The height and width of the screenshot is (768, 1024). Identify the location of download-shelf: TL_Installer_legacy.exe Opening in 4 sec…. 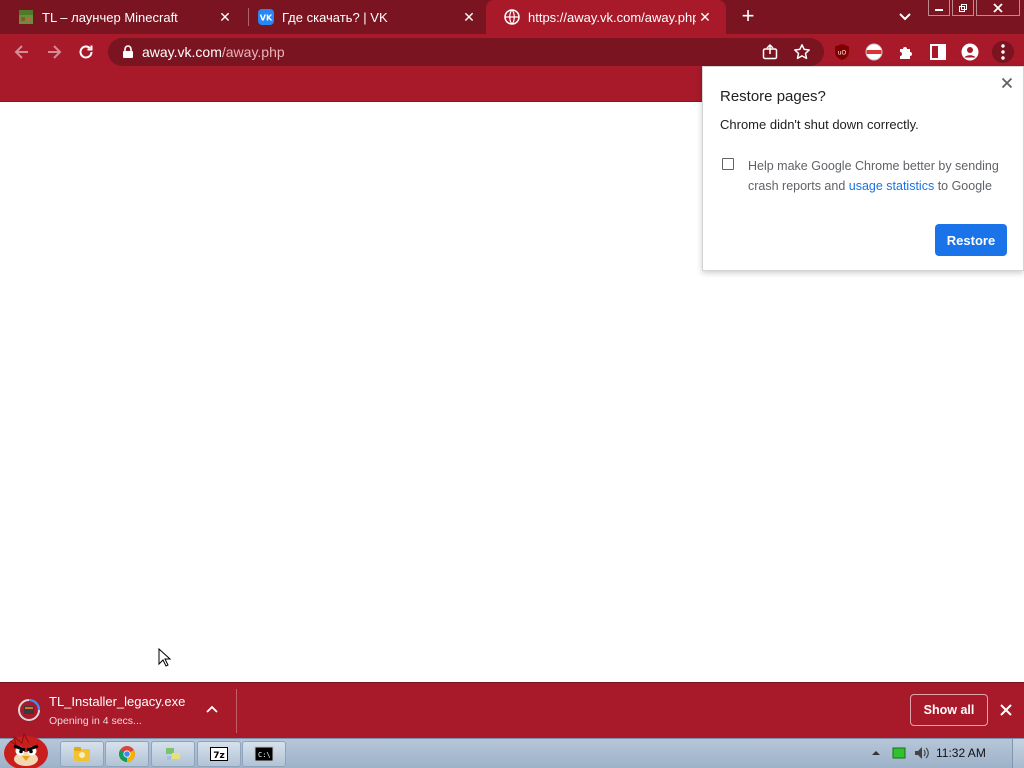
(512, 710).